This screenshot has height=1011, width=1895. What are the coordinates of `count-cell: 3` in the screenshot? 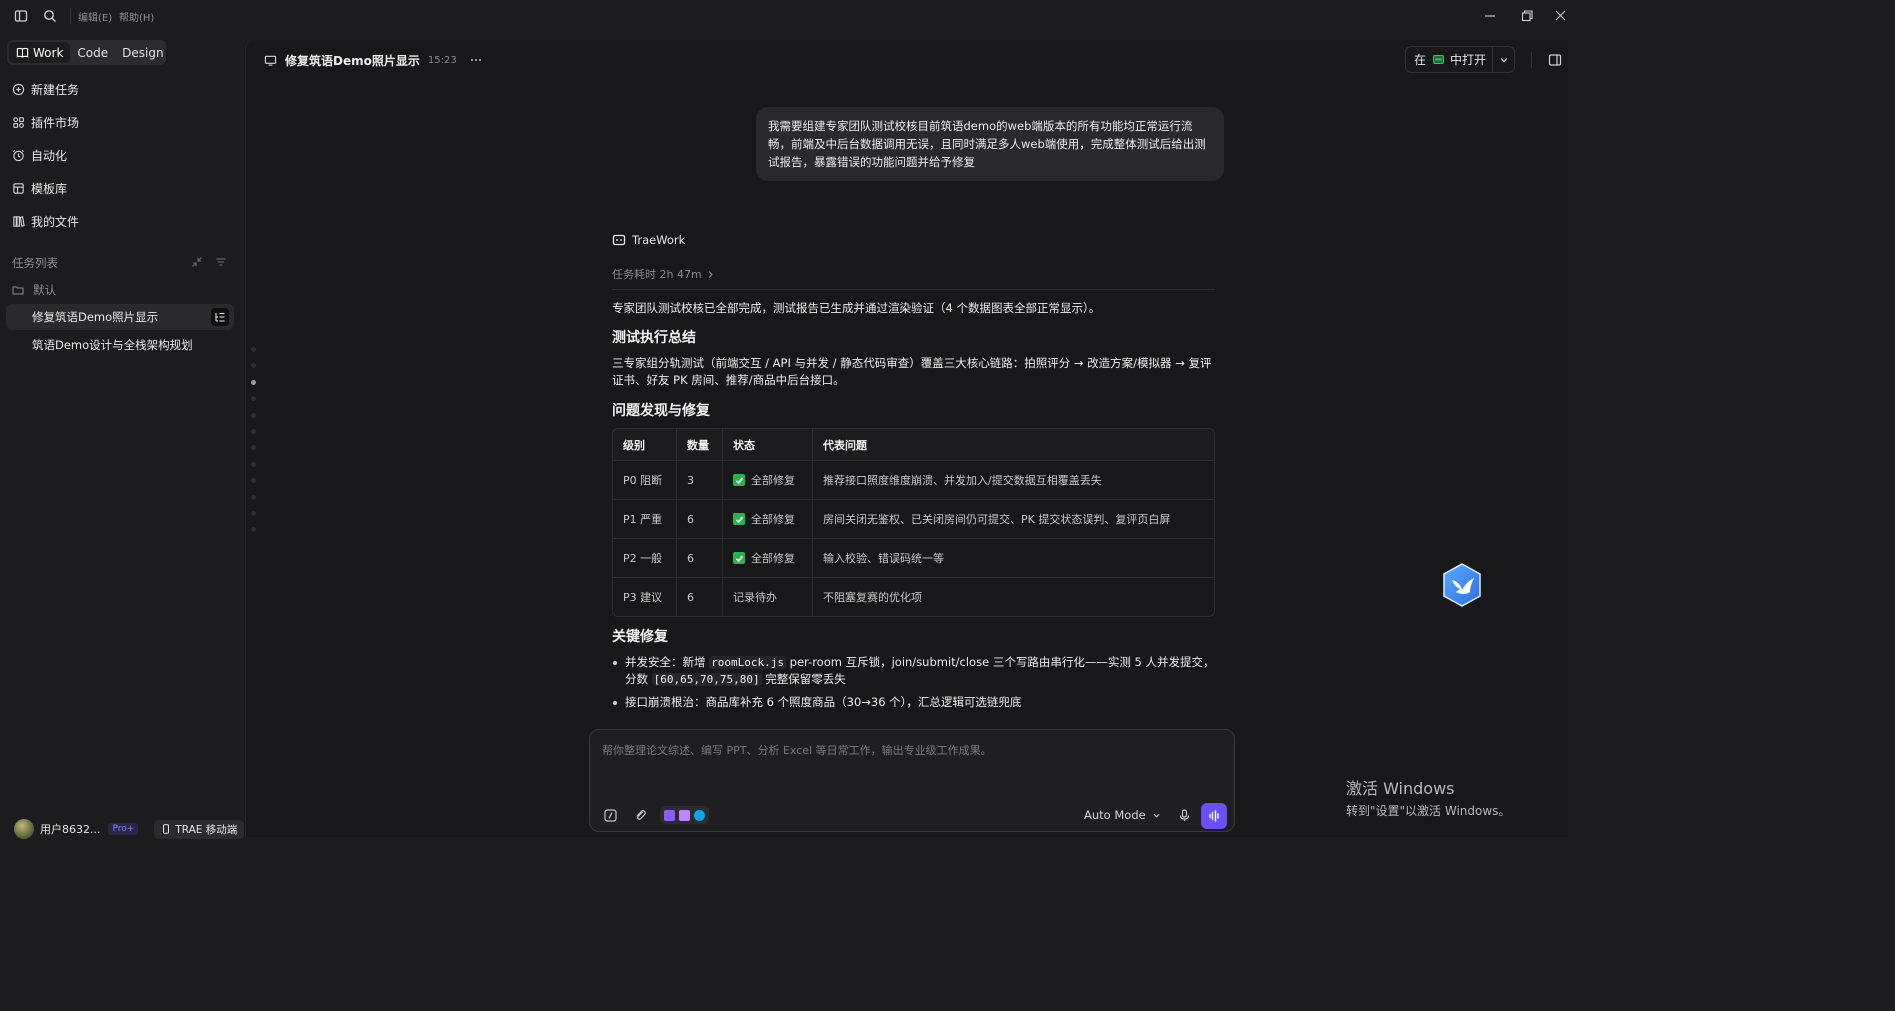 It's located at (699, 480).